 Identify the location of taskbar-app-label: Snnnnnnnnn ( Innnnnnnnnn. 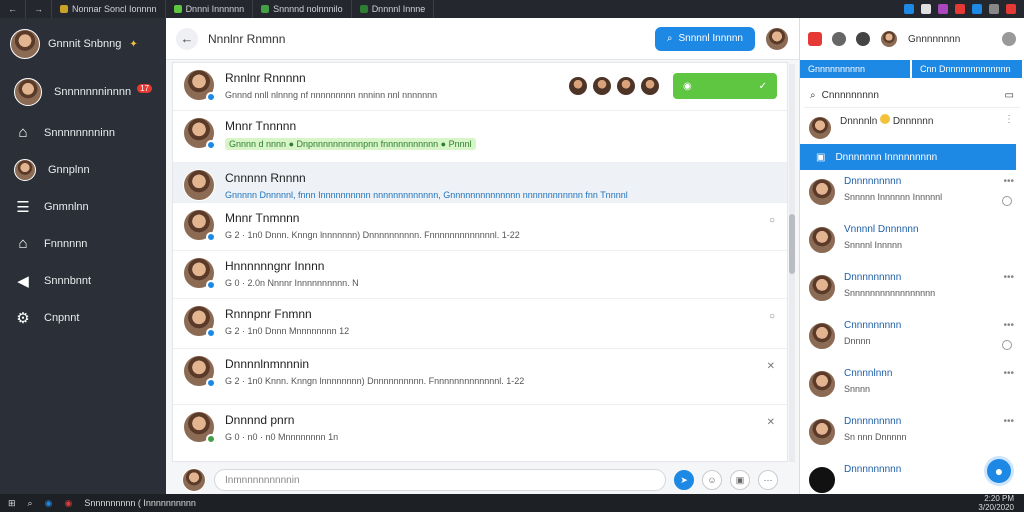
(140, 503).